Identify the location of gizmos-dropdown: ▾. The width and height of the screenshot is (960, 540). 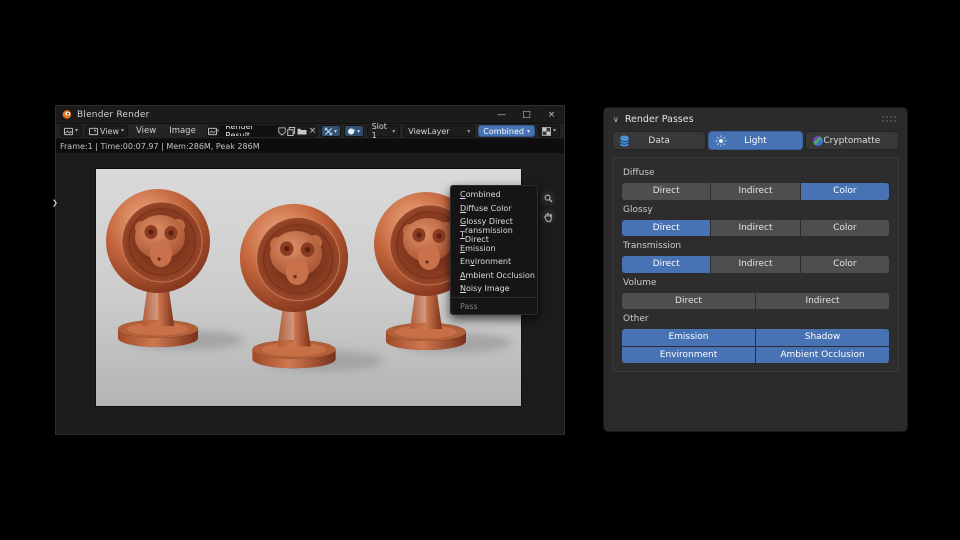
(330, 131).